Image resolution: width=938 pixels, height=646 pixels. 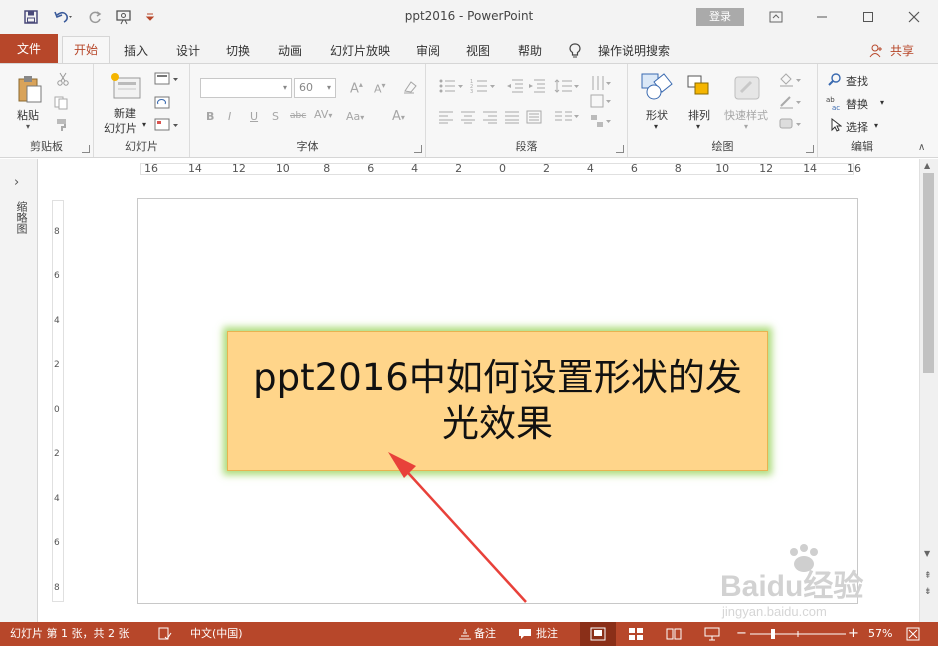 What do you see at coordinates (928, 592) in the screenshot?
I see `next-slide-icon: ⇟` at bounding box center [928, 592].